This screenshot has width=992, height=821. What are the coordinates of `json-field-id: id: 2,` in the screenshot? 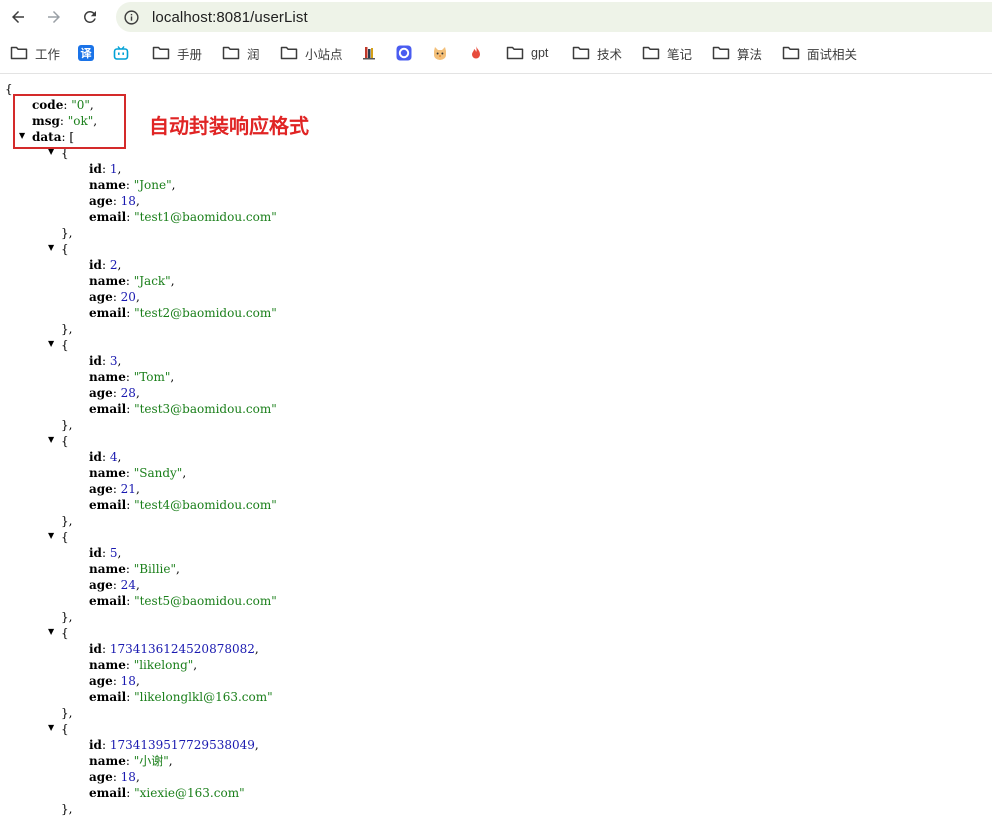 It's located at (105, 265).